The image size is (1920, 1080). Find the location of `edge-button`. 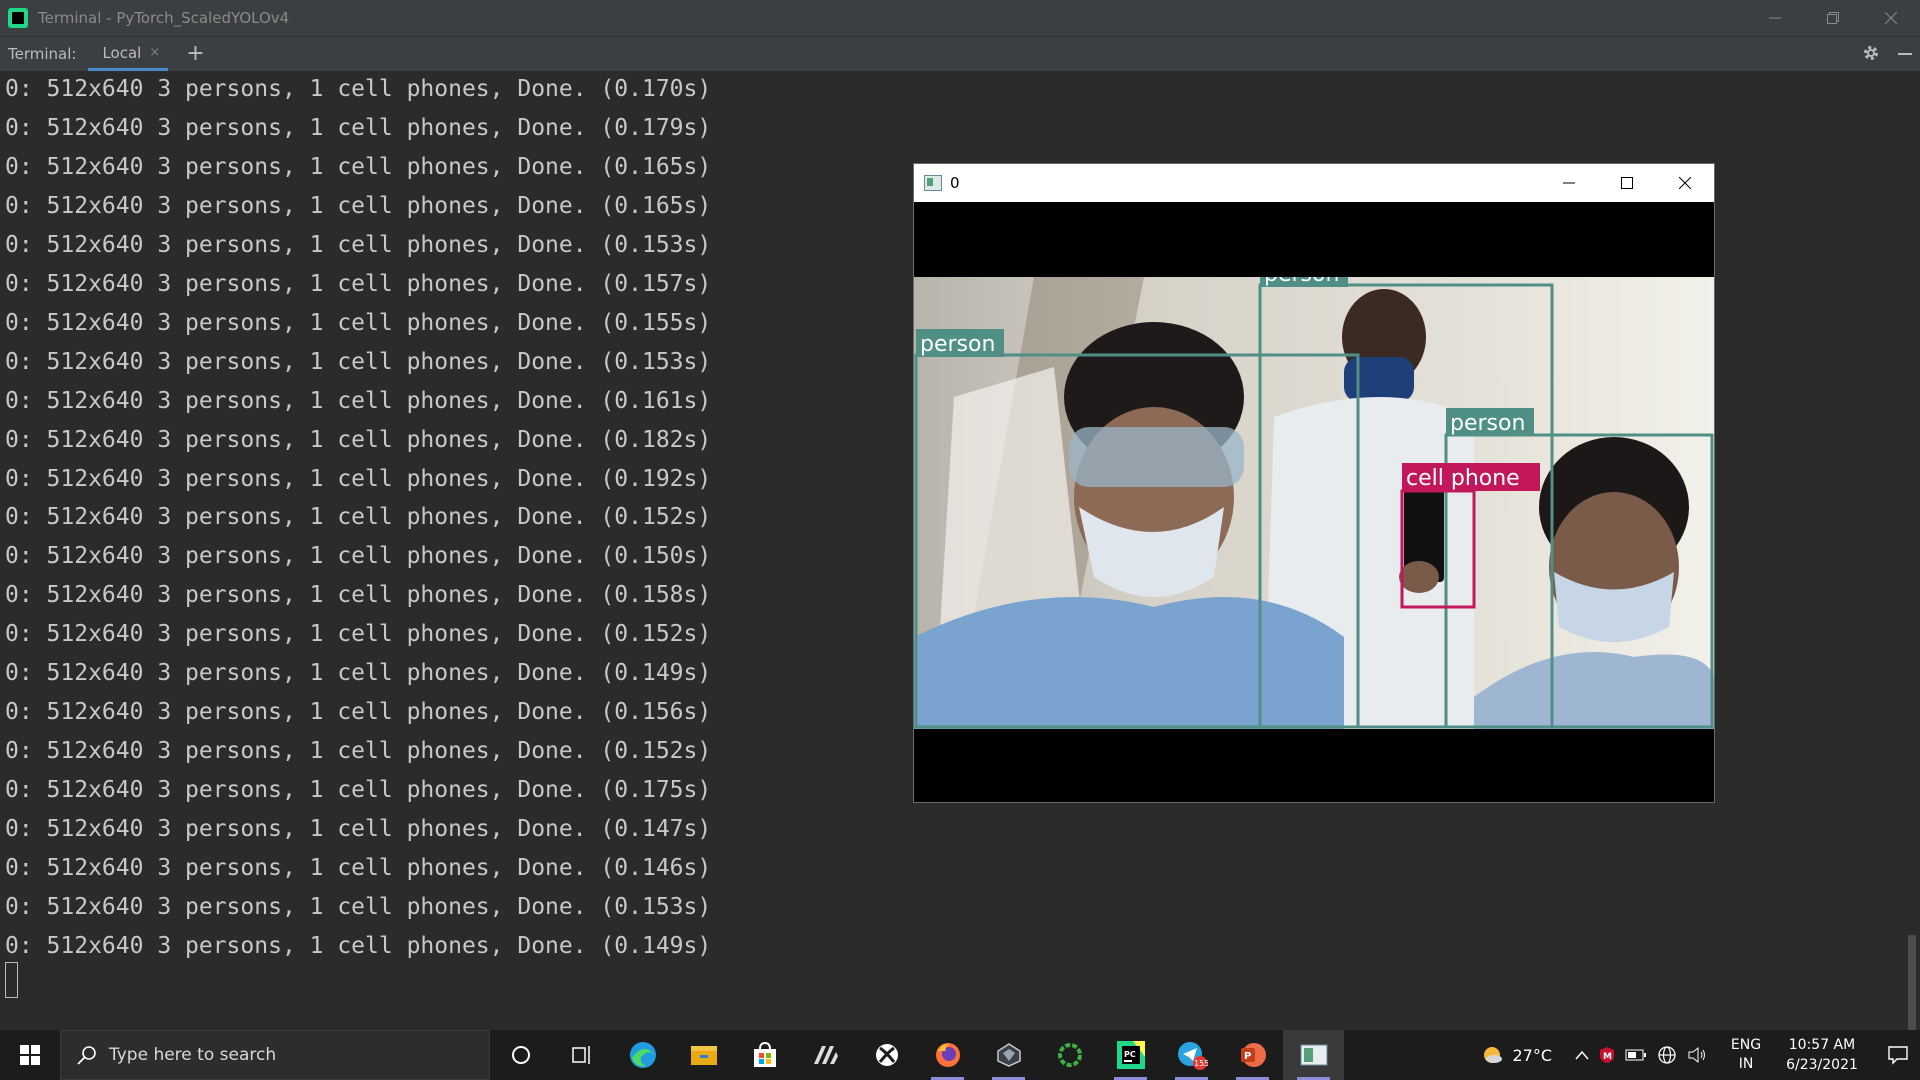

edge-button is located at coordinates (642, 1055).